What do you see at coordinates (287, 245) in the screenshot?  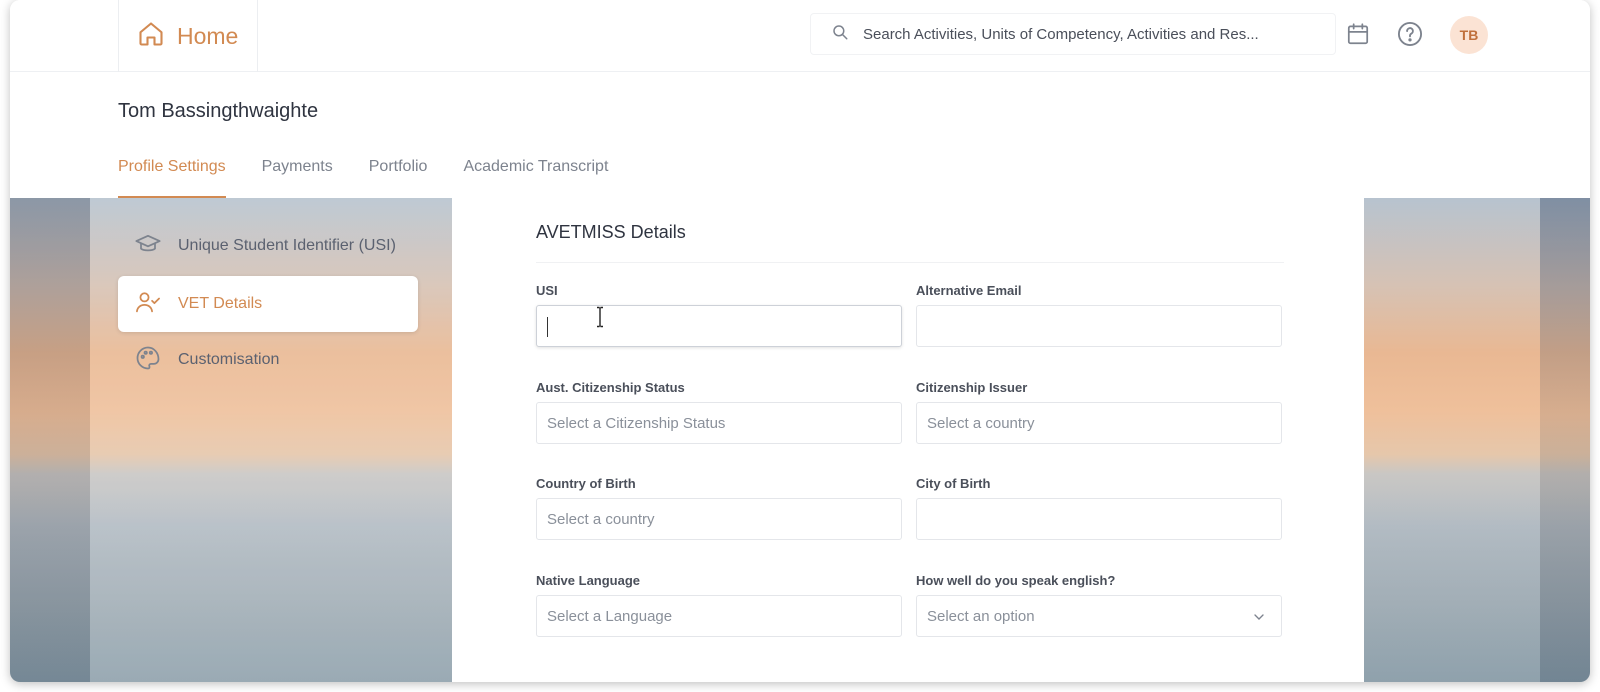 I see `sidebar-item-label: Unique Student Identifier (USI)` at bounding box center [287, 245].